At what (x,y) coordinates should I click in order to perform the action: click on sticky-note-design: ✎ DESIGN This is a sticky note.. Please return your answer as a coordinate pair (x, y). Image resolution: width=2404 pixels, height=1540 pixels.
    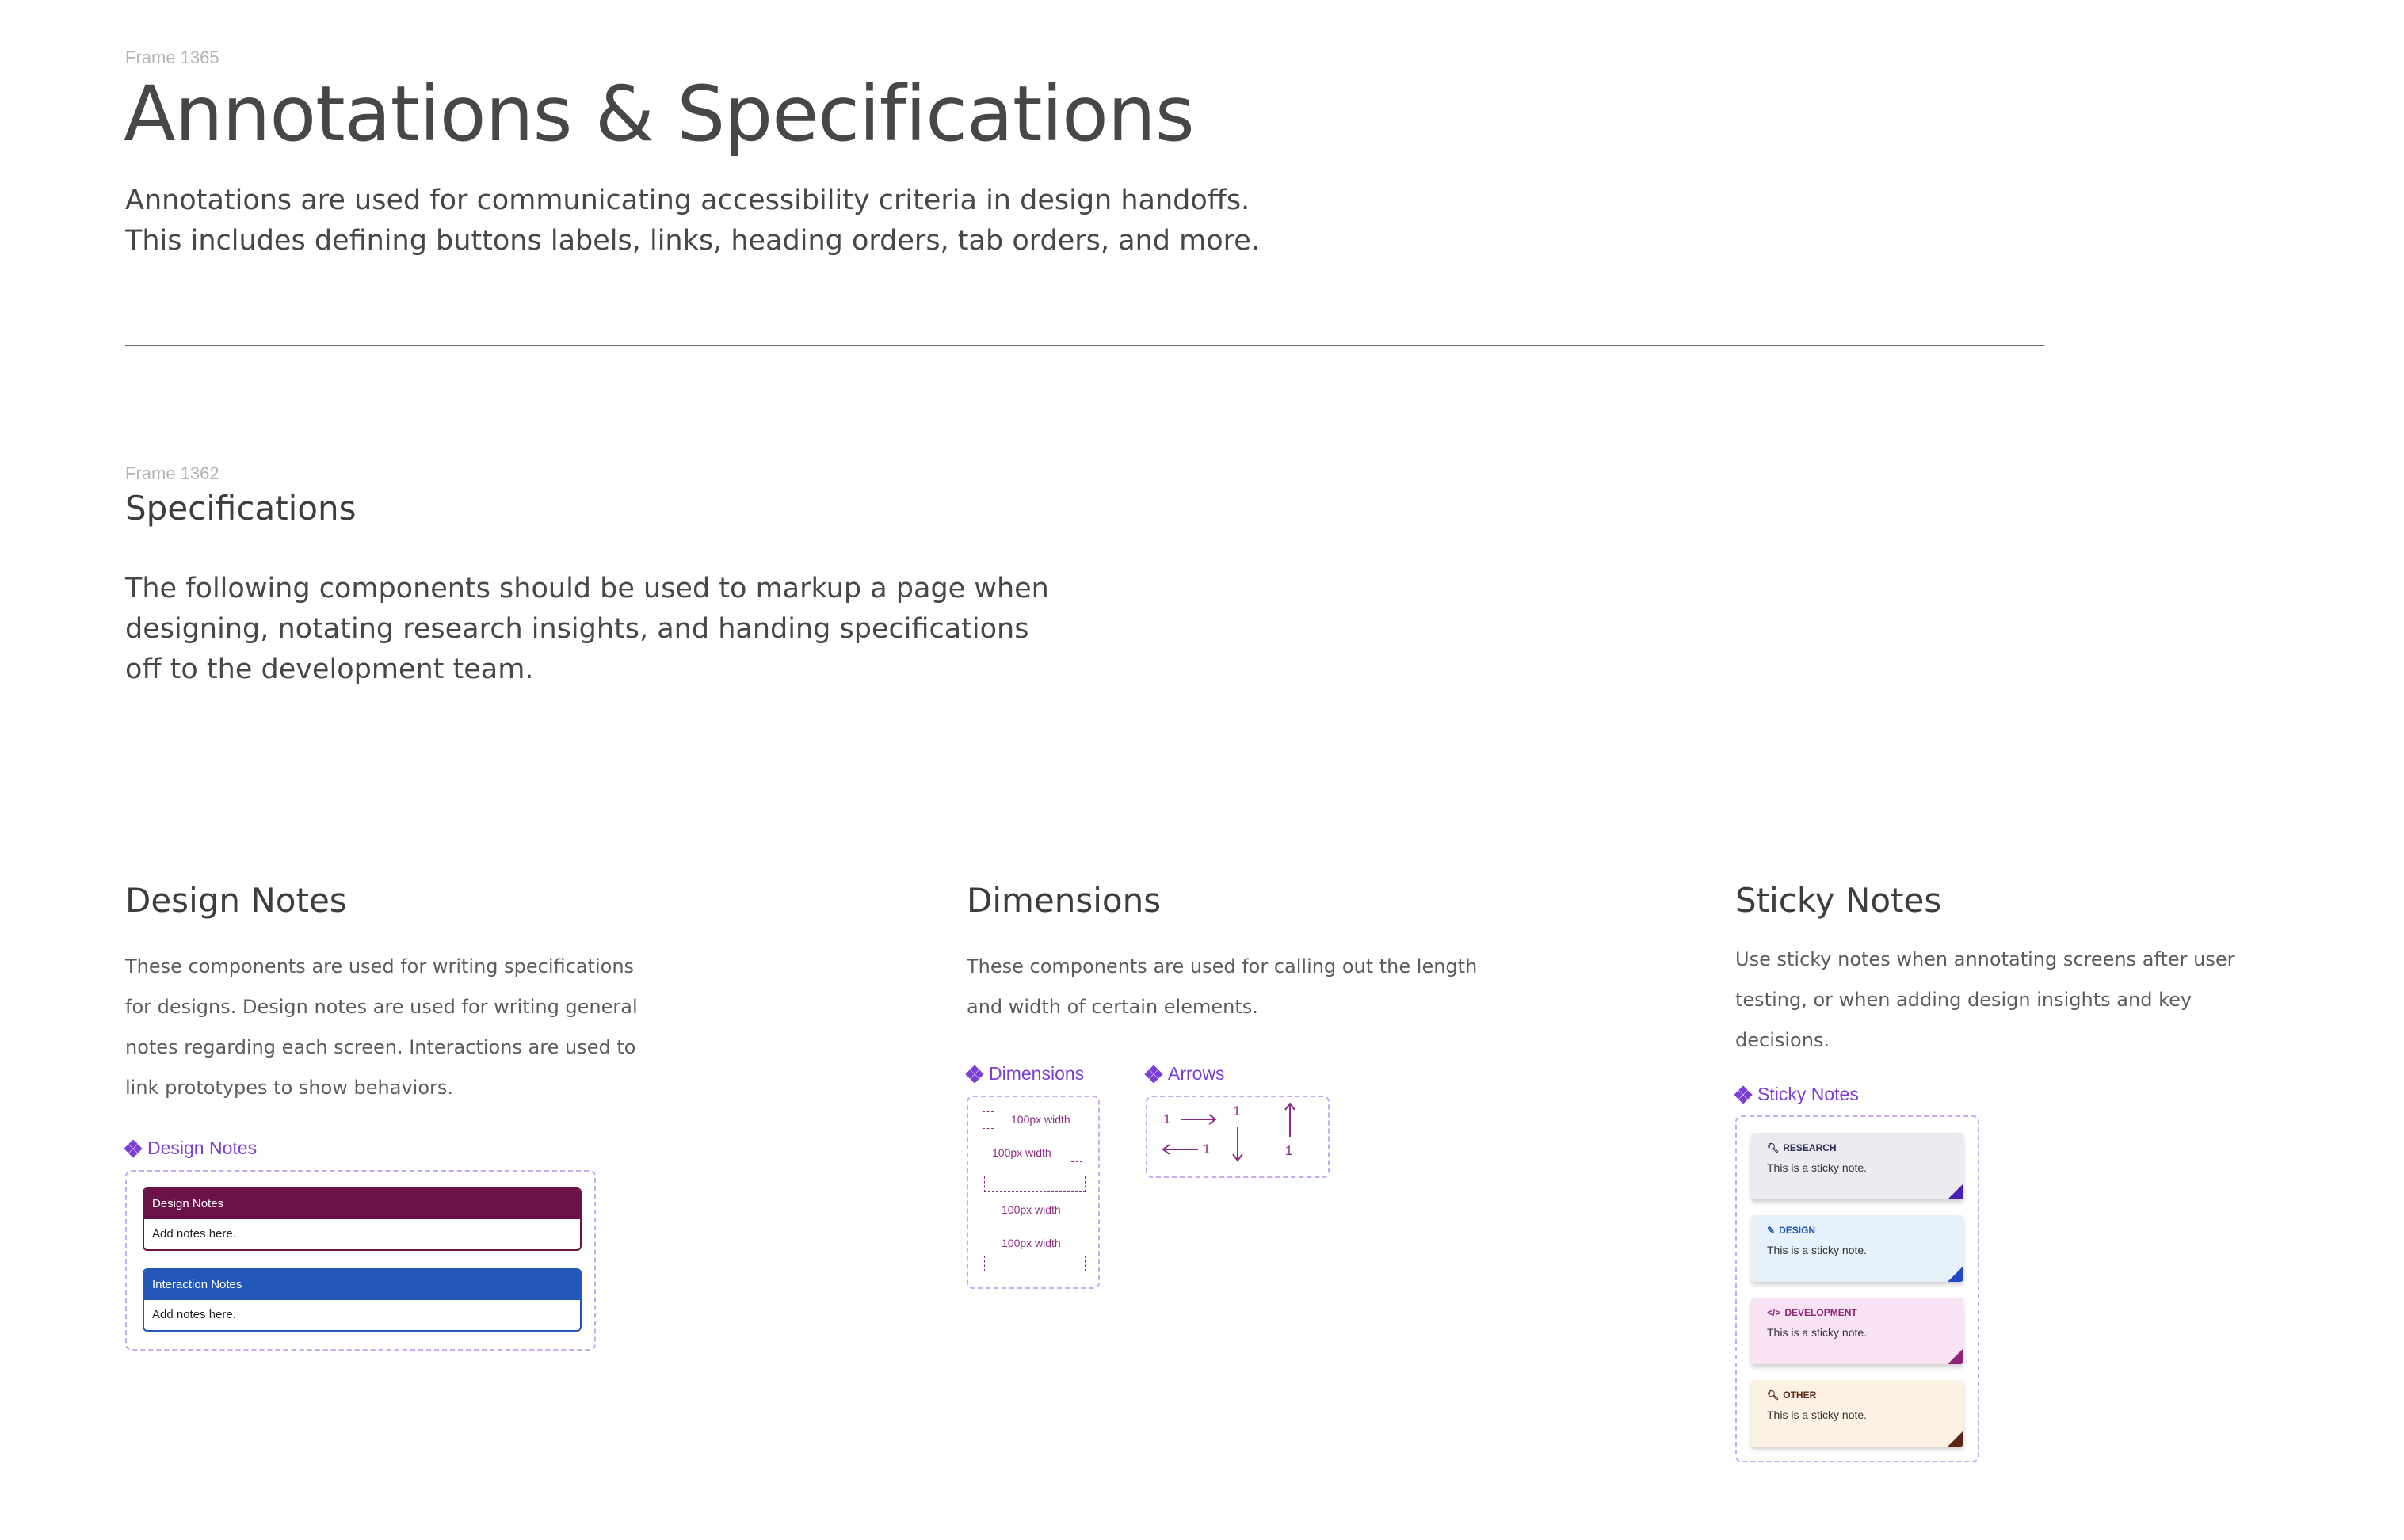
    Looking at the image, I should click on (1857, 1248).